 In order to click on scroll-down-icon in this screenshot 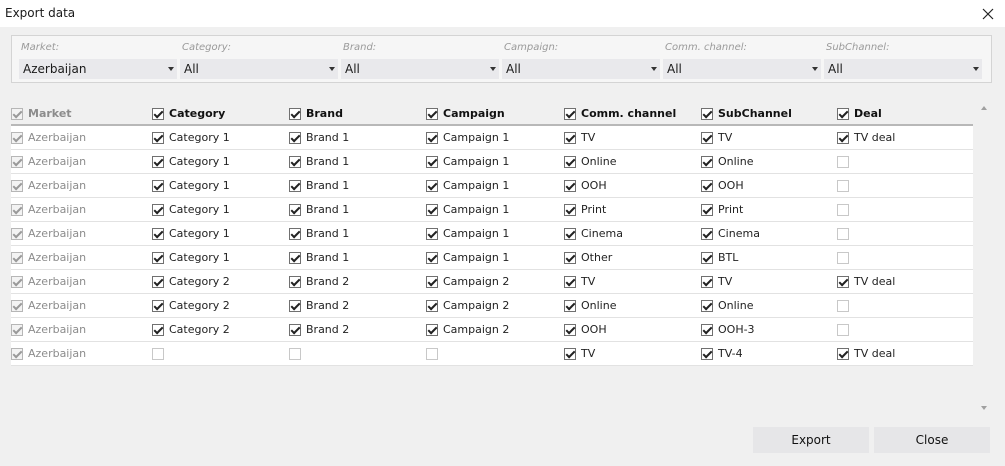, I will do `click(984, 408)`.